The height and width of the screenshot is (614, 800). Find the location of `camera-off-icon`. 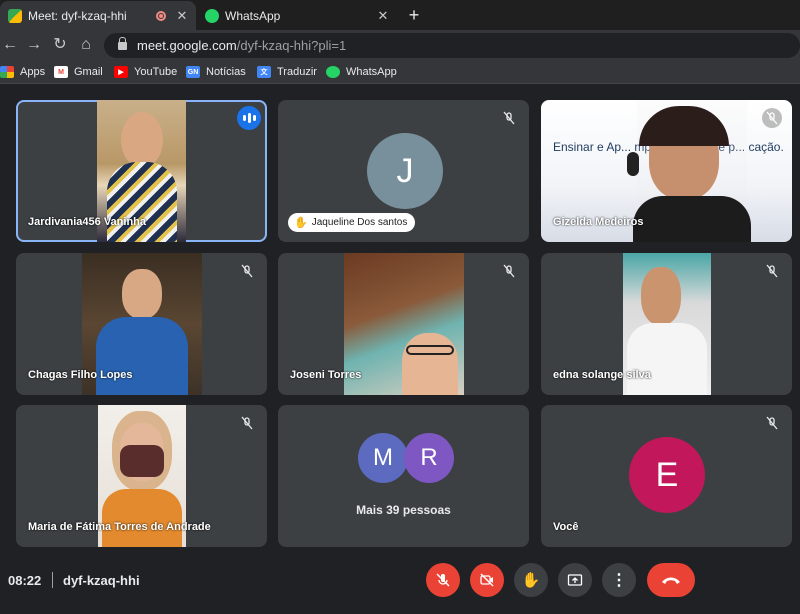

camera-off-icon is located at coordinates (487, 580).